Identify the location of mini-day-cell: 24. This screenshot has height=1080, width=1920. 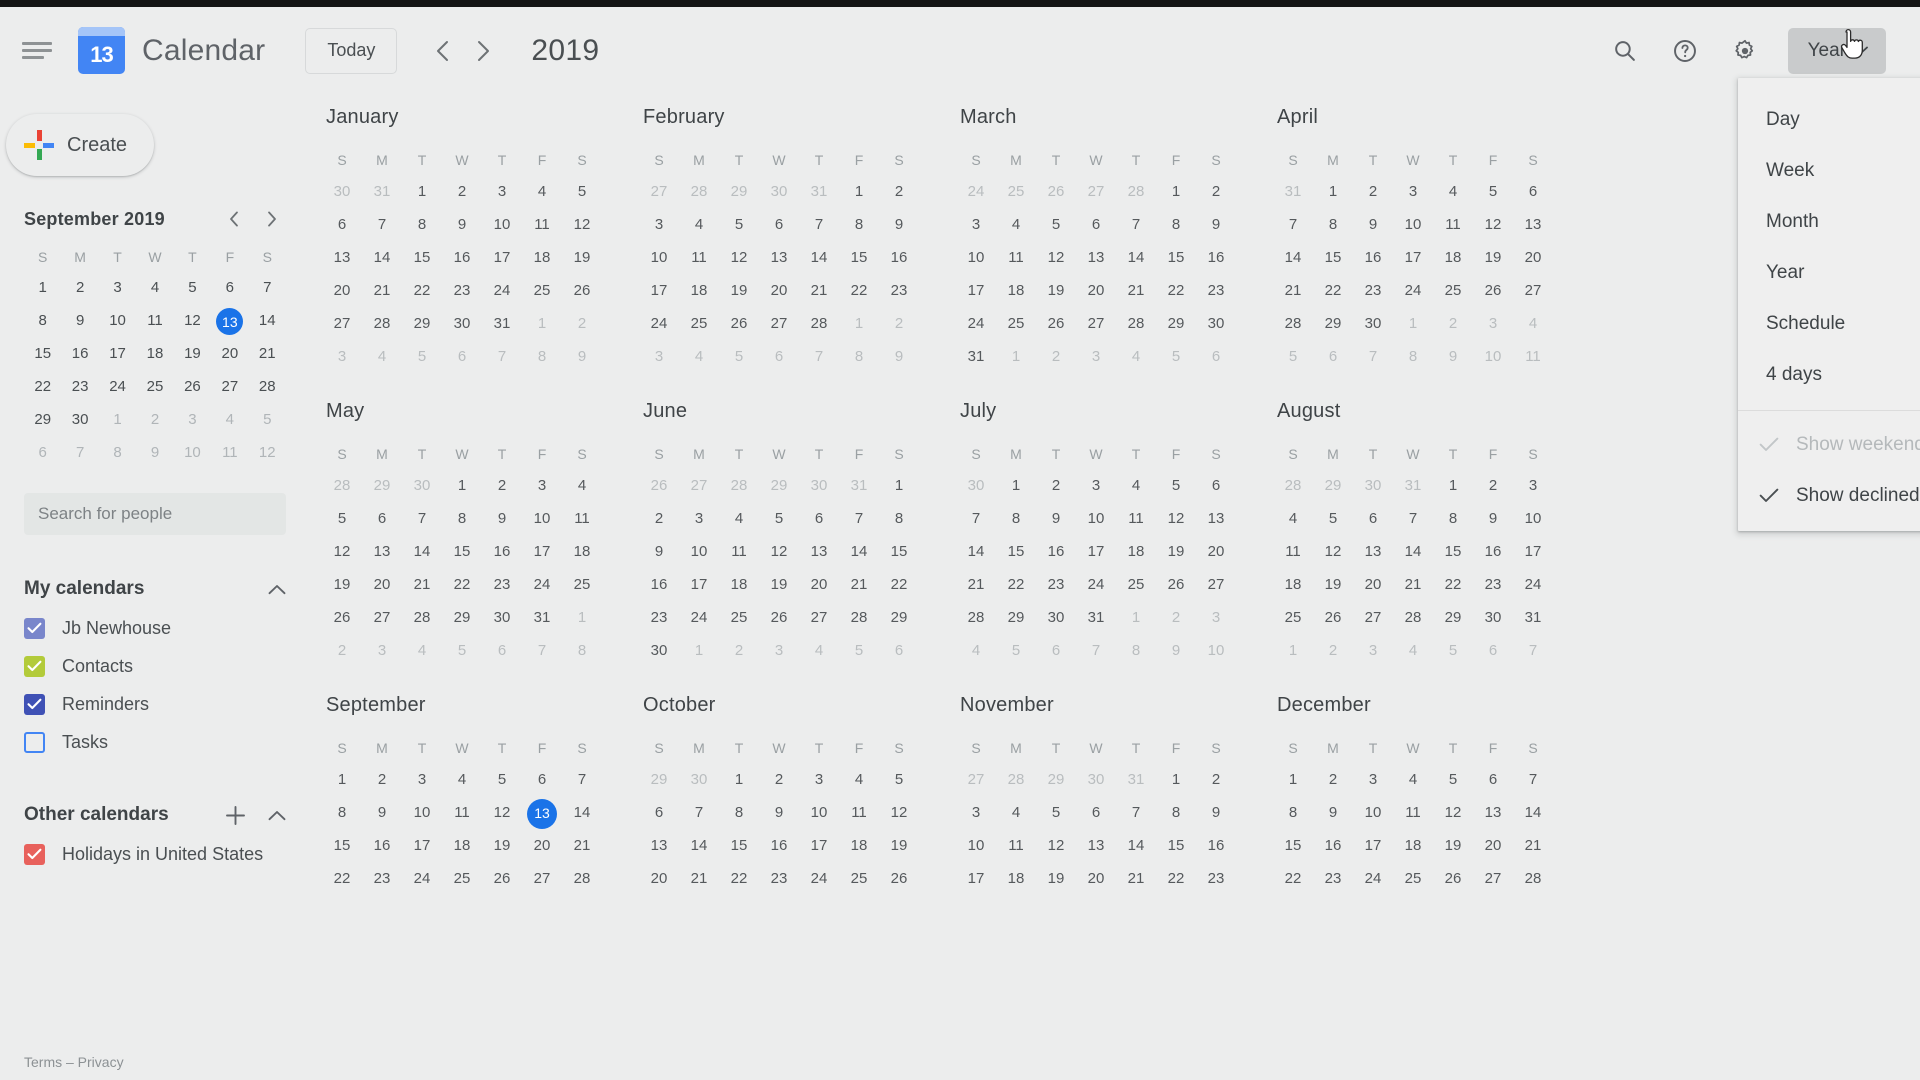
(117, 387).